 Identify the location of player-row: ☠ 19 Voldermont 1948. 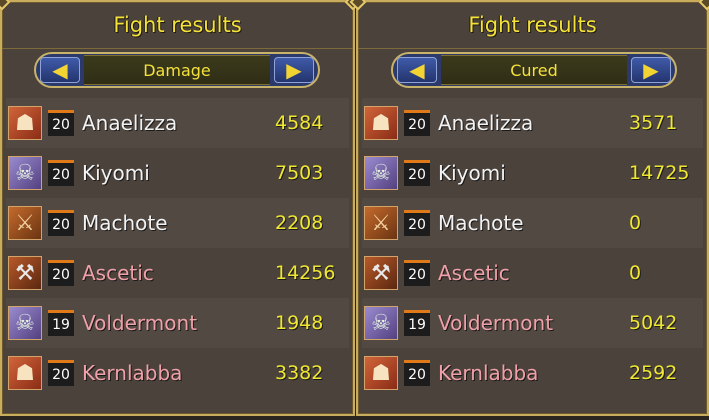
(177, 323).